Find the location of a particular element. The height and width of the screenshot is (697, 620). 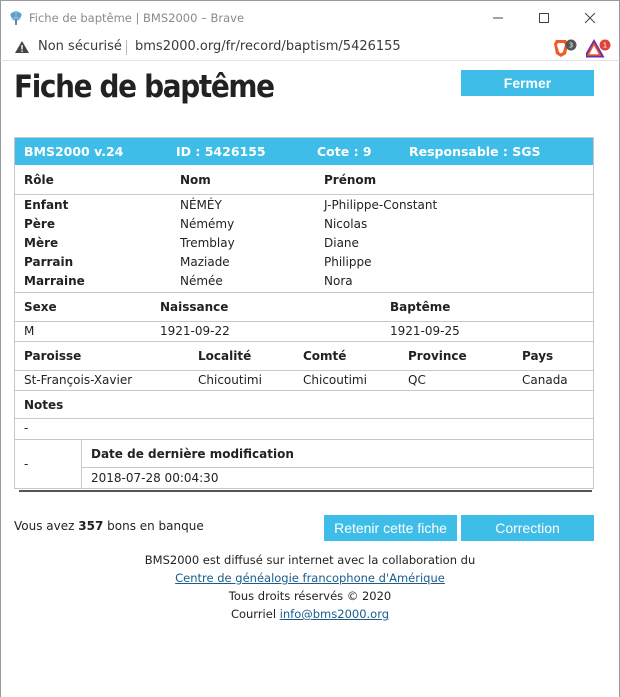

bapteme-value: 1921-09-25 is located at coordinates (425, 331).